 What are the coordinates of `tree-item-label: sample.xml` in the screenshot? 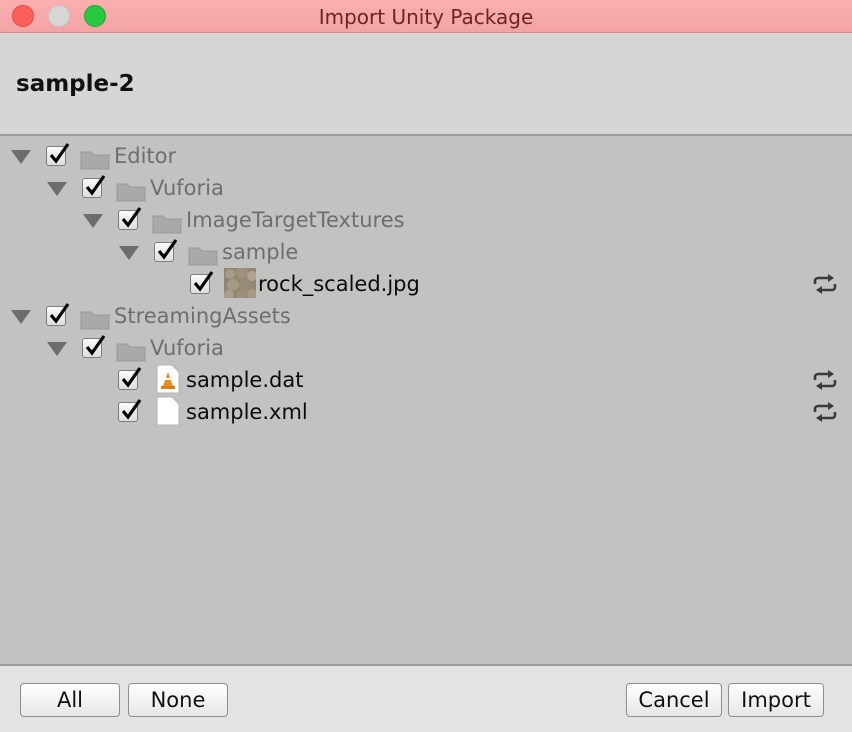 It's located at (247, 412).